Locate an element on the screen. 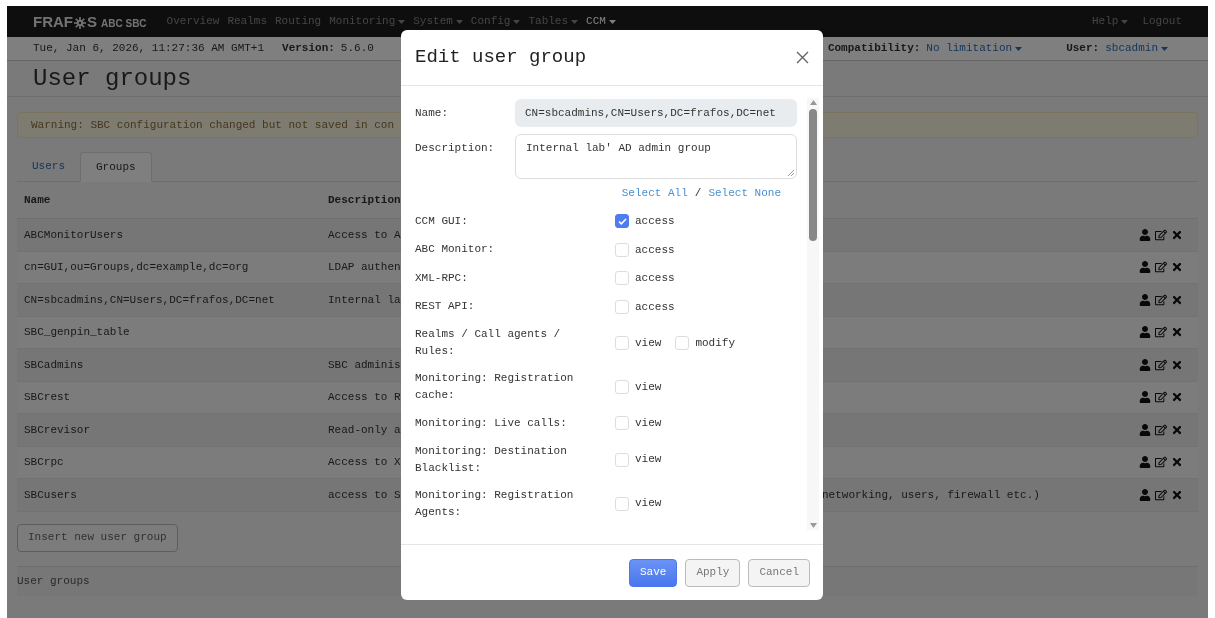 The image size is (1215, 618). dialog-title: Edit user group is located at coordinates (501, 58).